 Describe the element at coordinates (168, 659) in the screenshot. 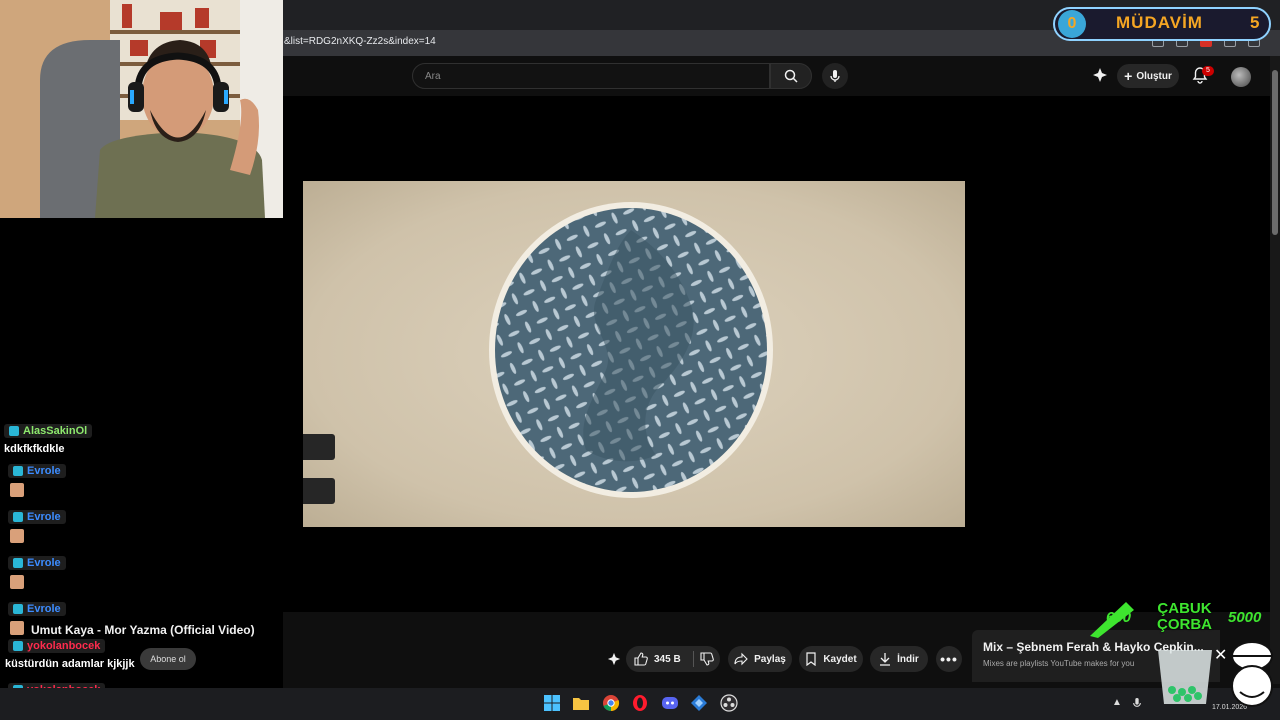

I see `subscribe-button: Abone ol` at that location.